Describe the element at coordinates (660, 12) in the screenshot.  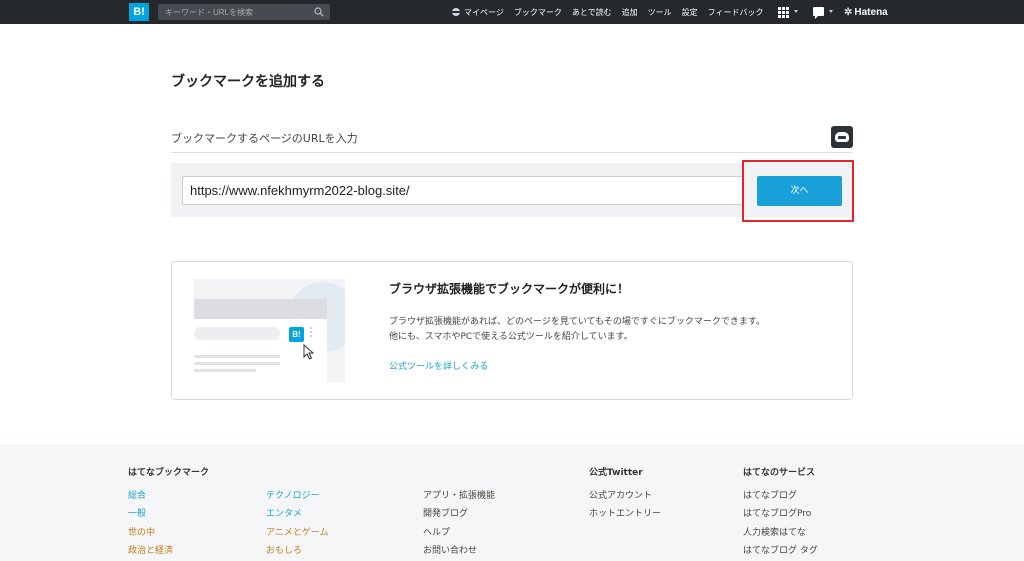
I see `nav-tools: ツール` at that location.